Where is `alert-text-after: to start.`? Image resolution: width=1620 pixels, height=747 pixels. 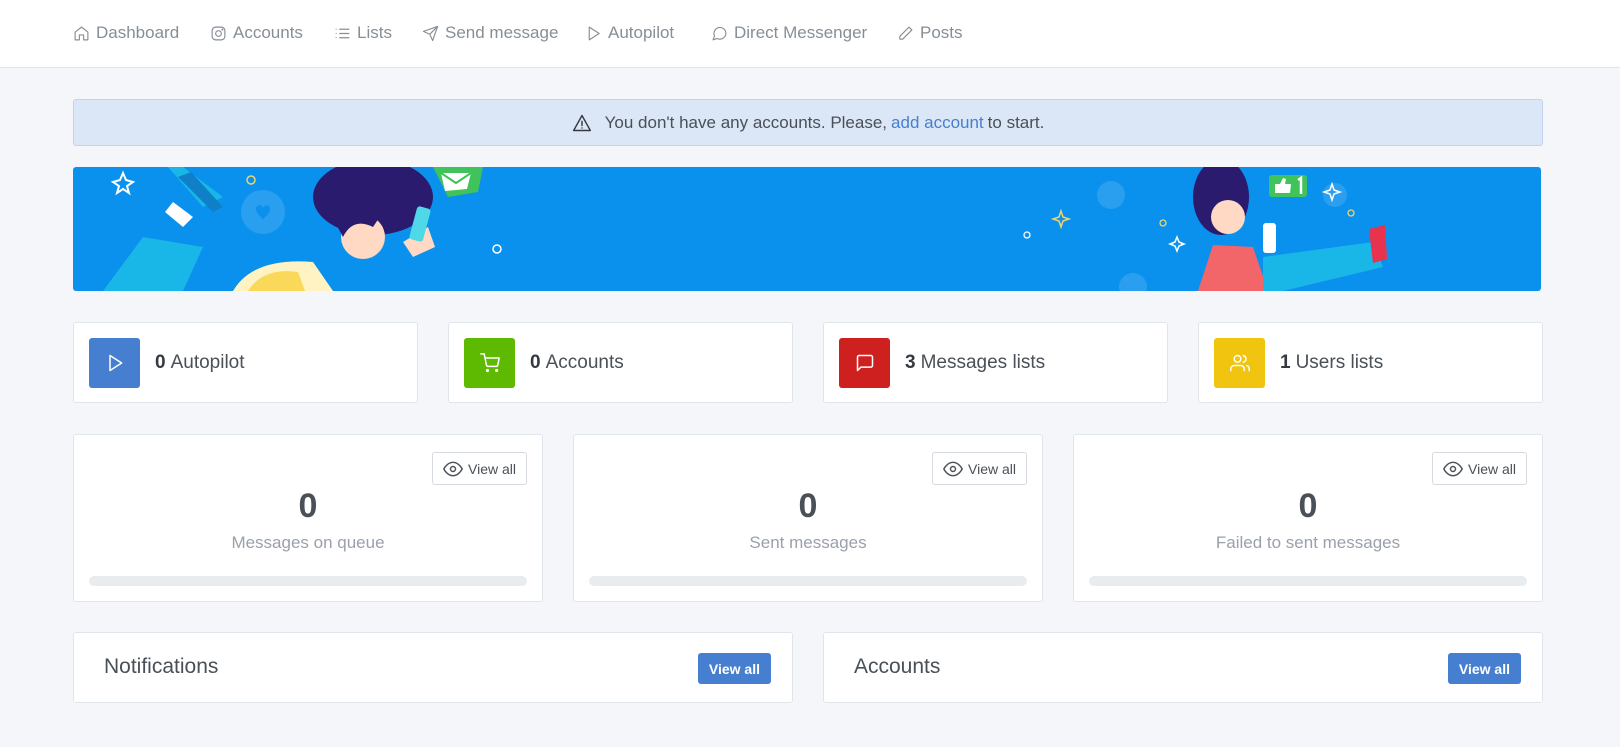
alert-text-after: to start. is located at coordinates (1016, 122).